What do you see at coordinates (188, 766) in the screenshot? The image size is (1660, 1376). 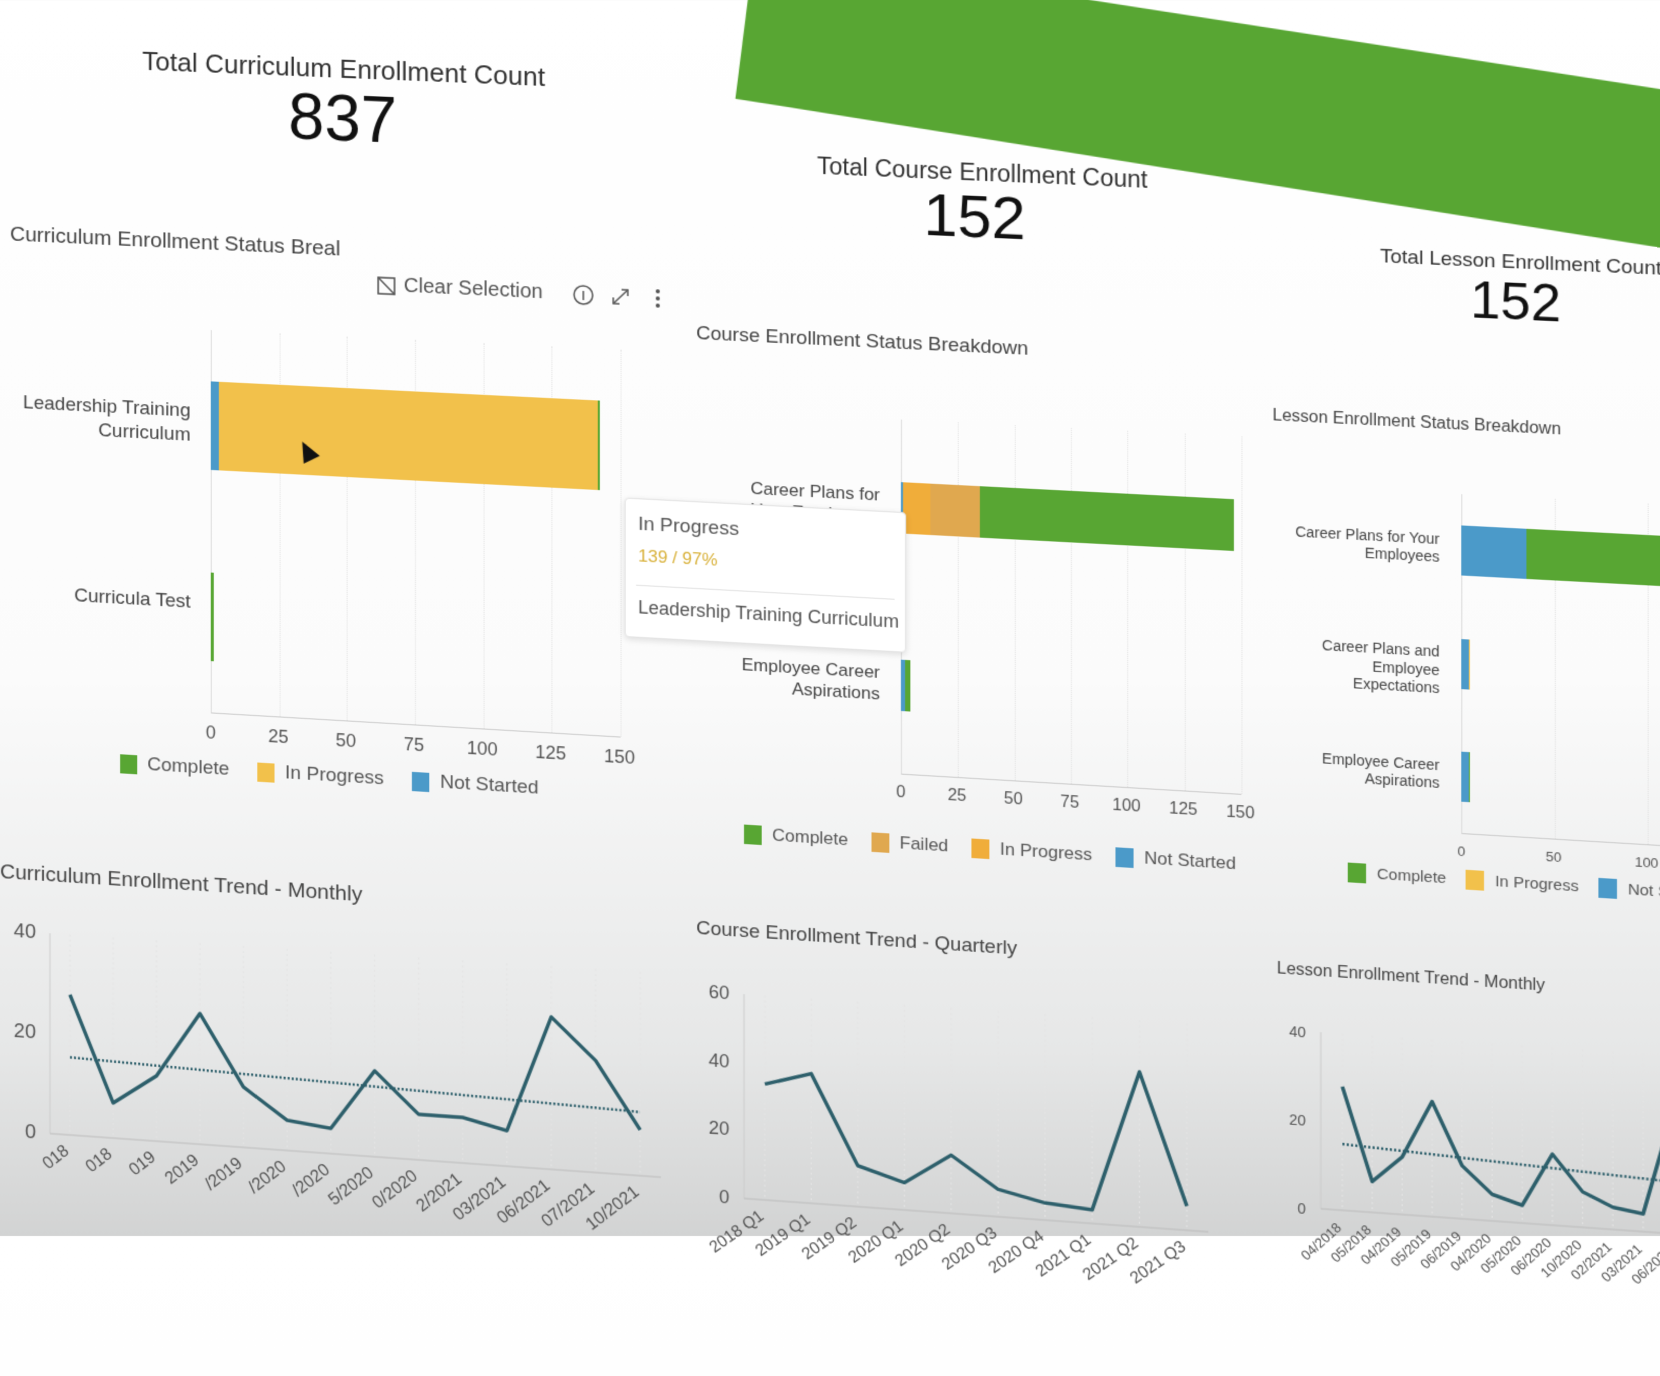 I see `legend-label: Complete` at bounding box center [188, 766].